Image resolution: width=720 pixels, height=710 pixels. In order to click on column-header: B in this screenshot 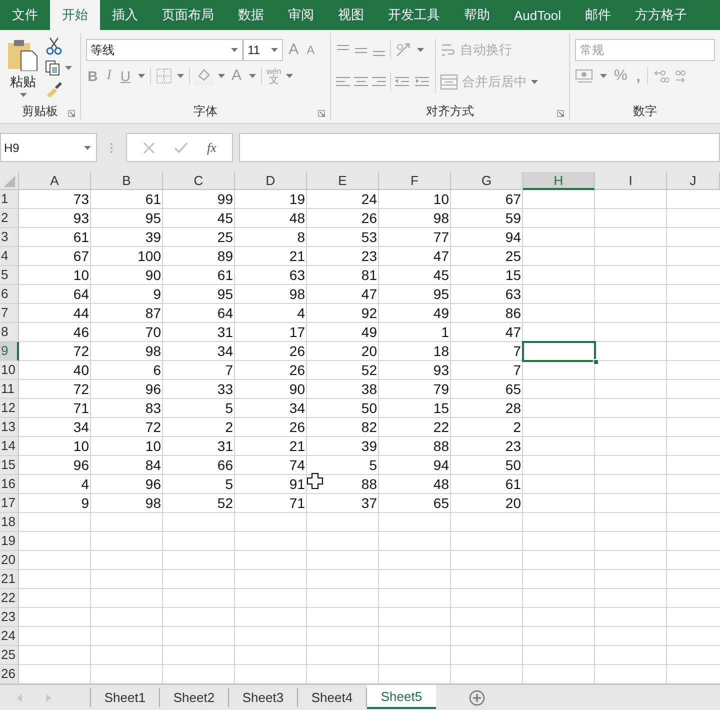, I will do `click(127, 181)`.